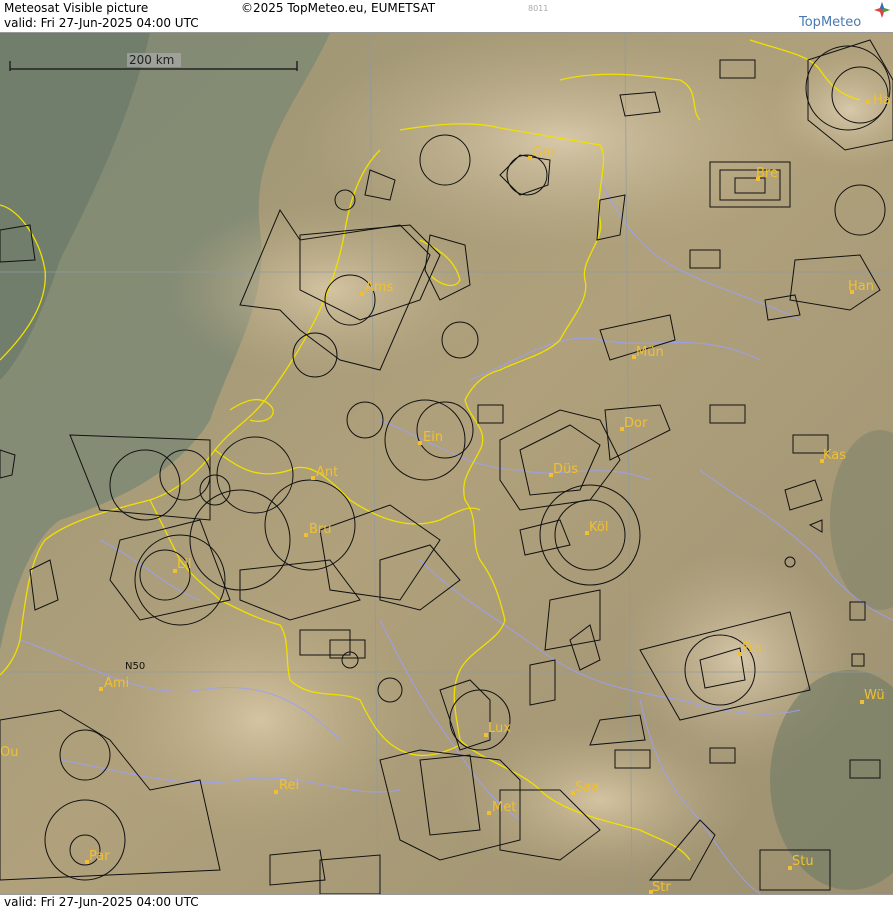 The width and height of the screenshot is (893, 910). Describe the element at coordinates (636, 423) in the screenshot. I see `city-label: Dor` at that location.